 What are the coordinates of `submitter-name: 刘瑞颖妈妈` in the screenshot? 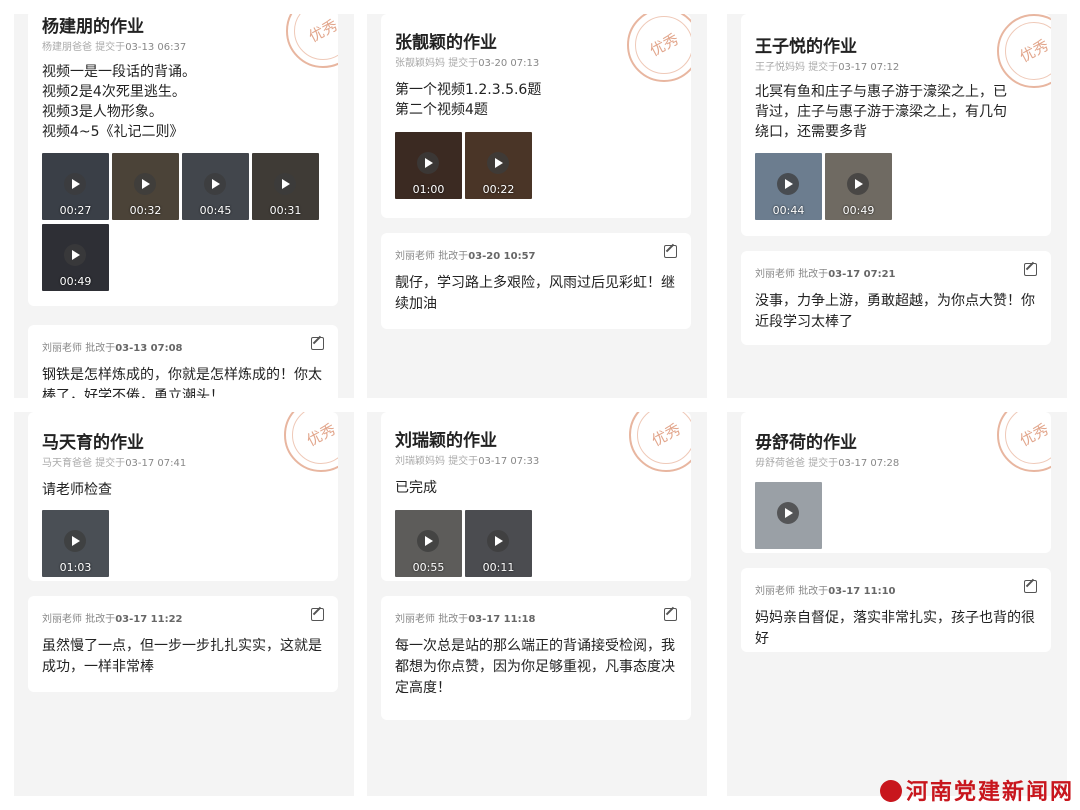 It's located at (420, 461).